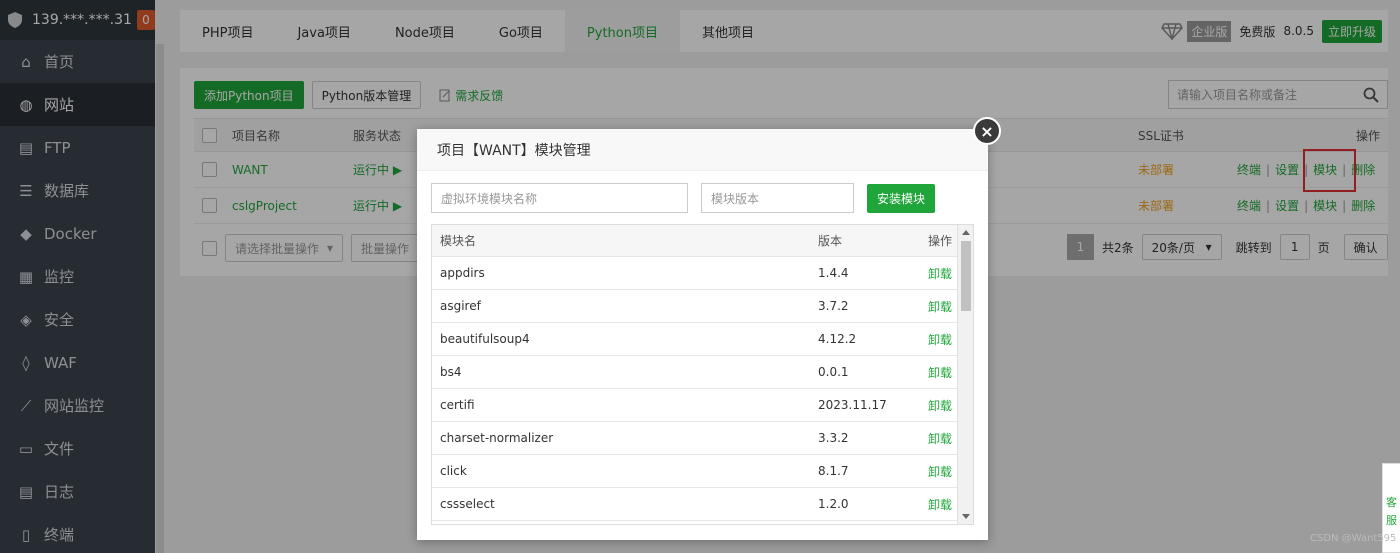  Describe the element at coordinates (966, 276) in the screenshot. I see `scroll-thumb` at that location.